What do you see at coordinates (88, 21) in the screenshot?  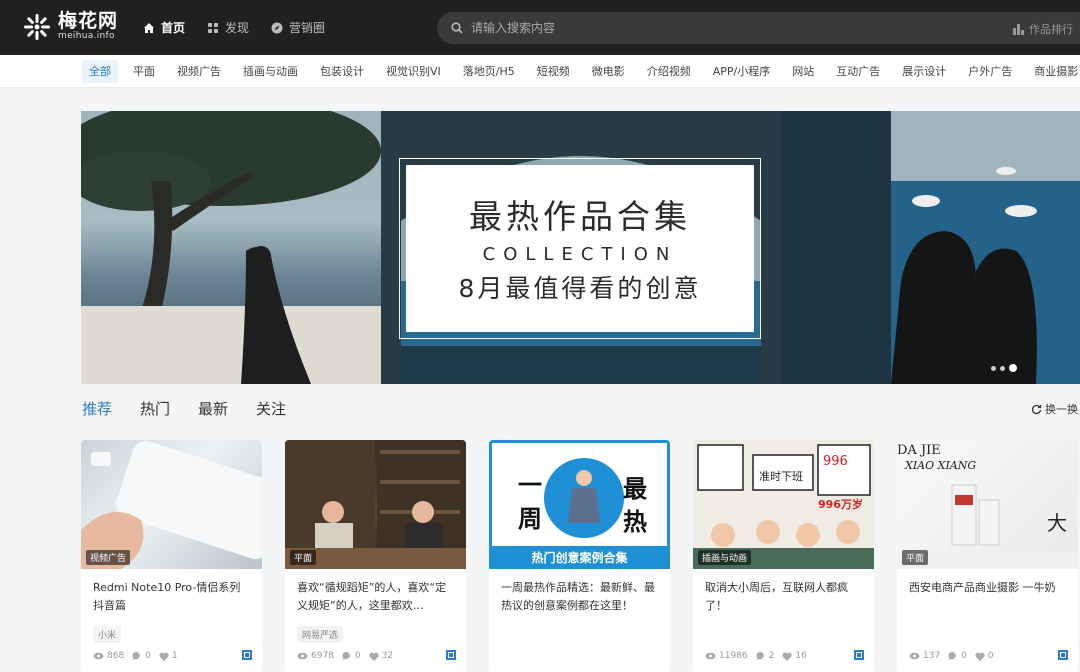 I see `brand-name: 梅花网` at bounding box center [88, 21].